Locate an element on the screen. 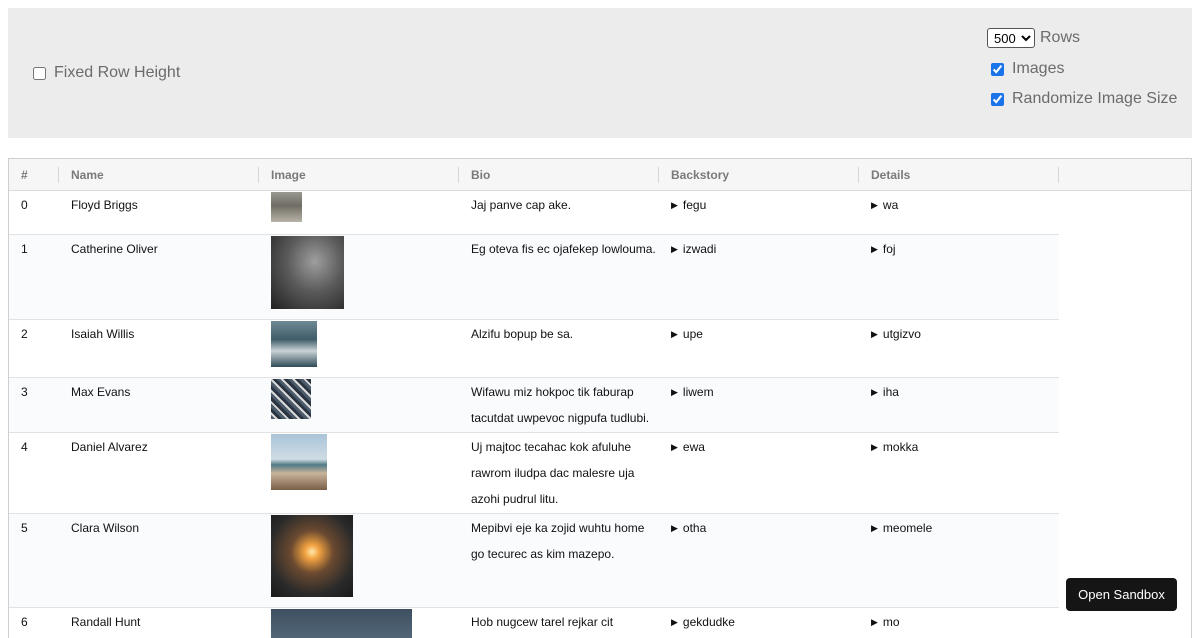 This screenshot has width=1200, height=638. row-name: Max Evans is located at coordinates (101, 392).